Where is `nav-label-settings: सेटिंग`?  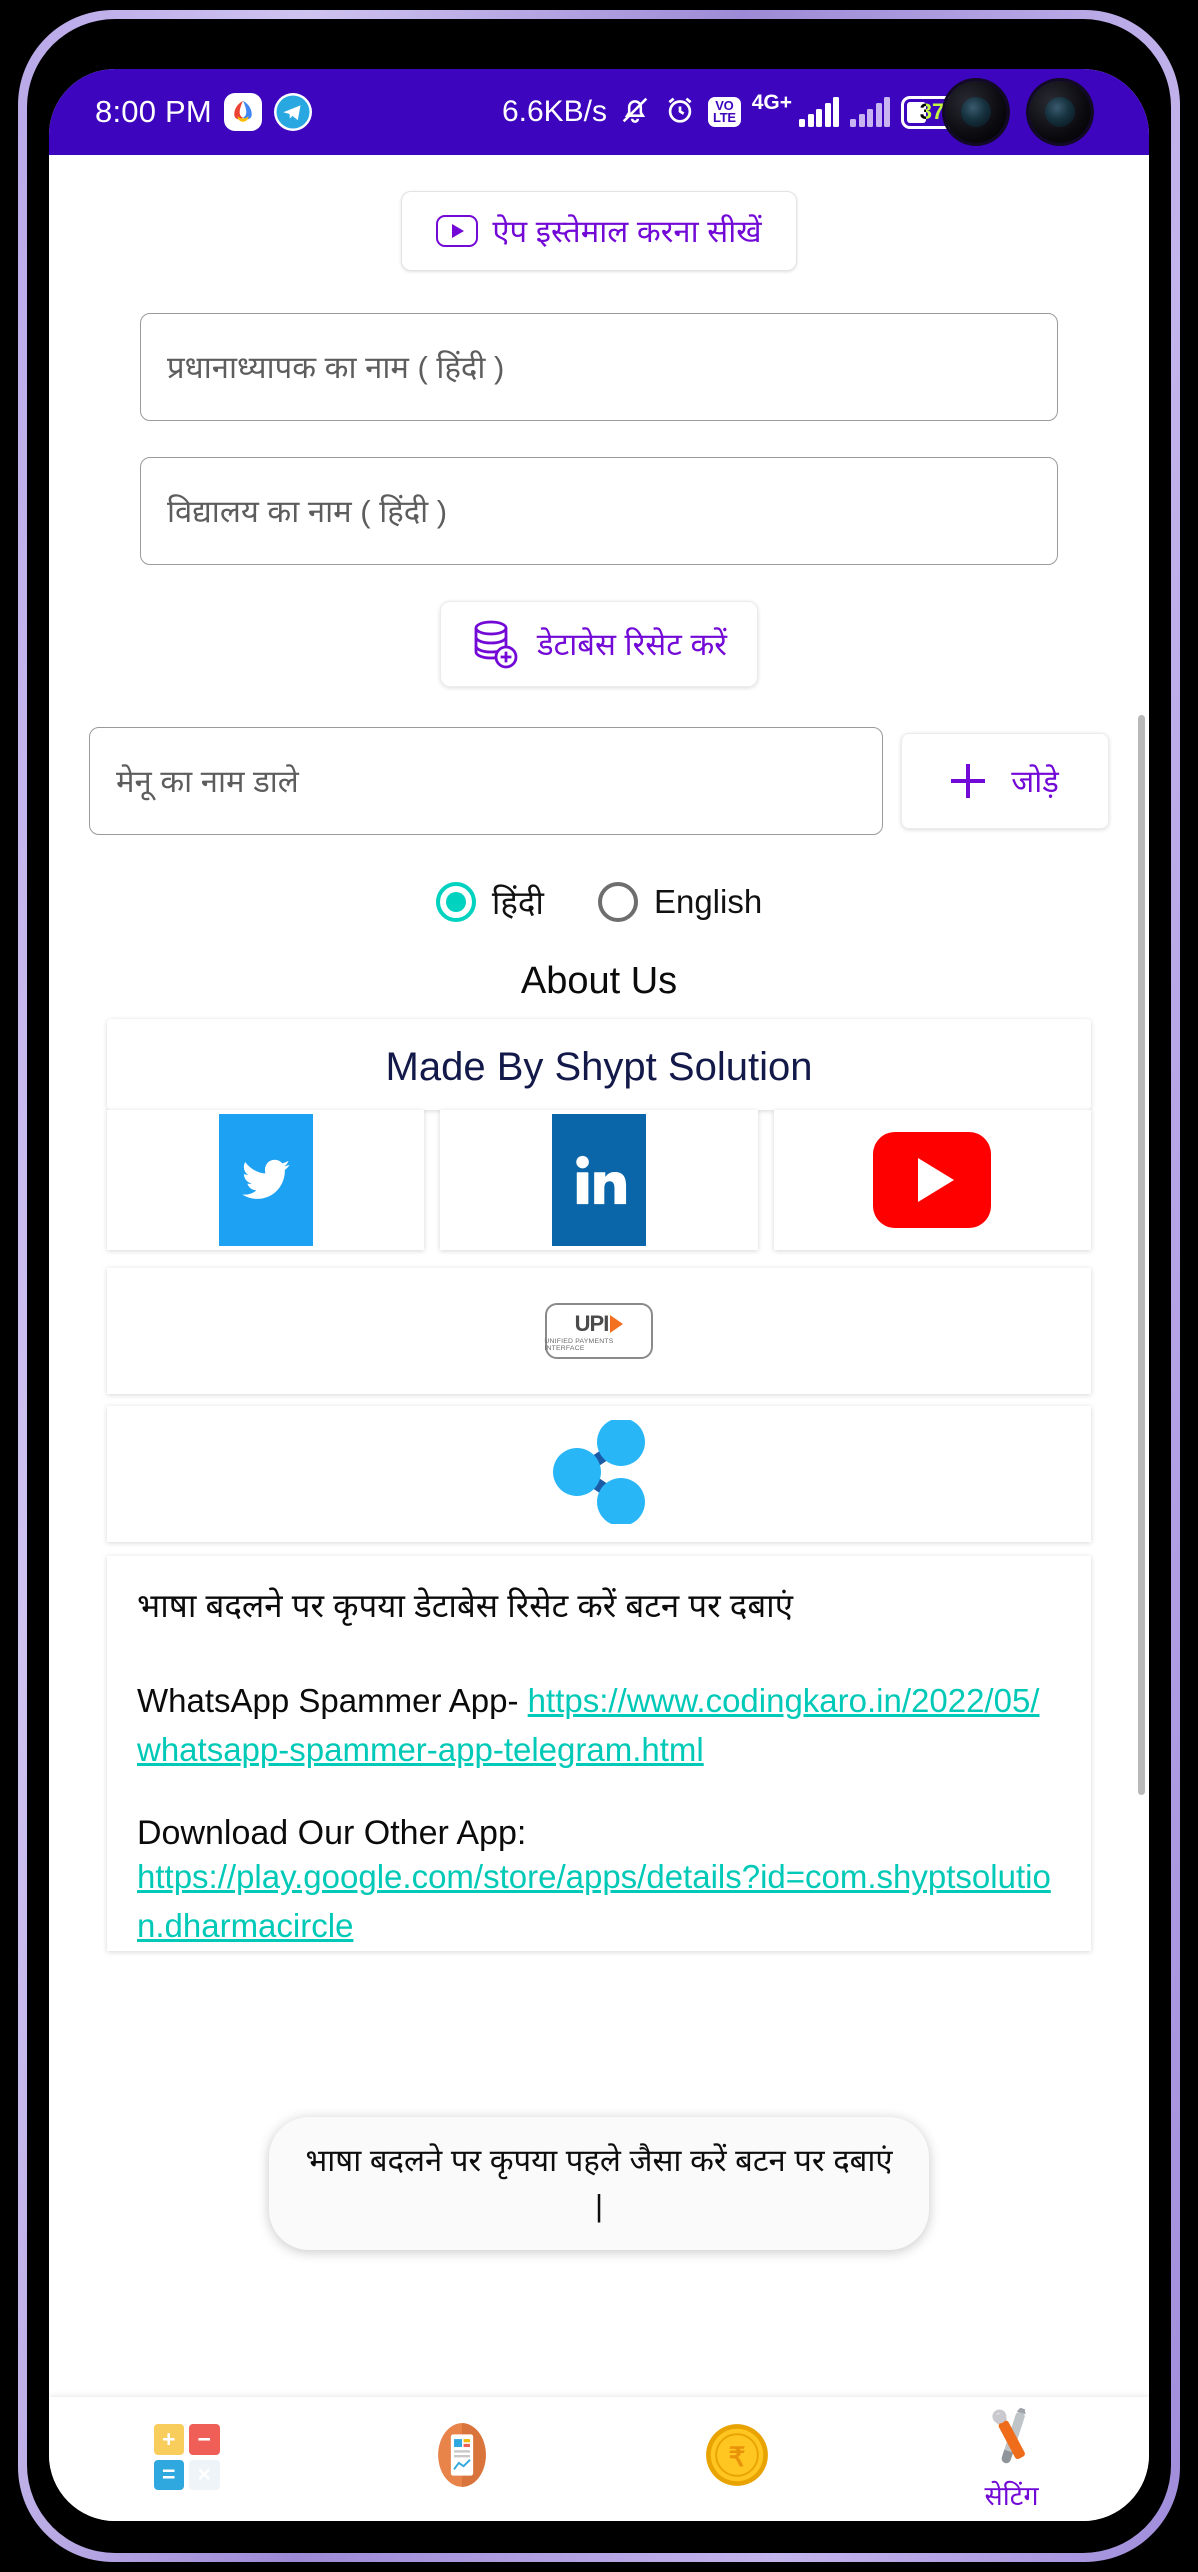
nav-label-settings: सेटिंग is located at coordinates (1011, 2496).